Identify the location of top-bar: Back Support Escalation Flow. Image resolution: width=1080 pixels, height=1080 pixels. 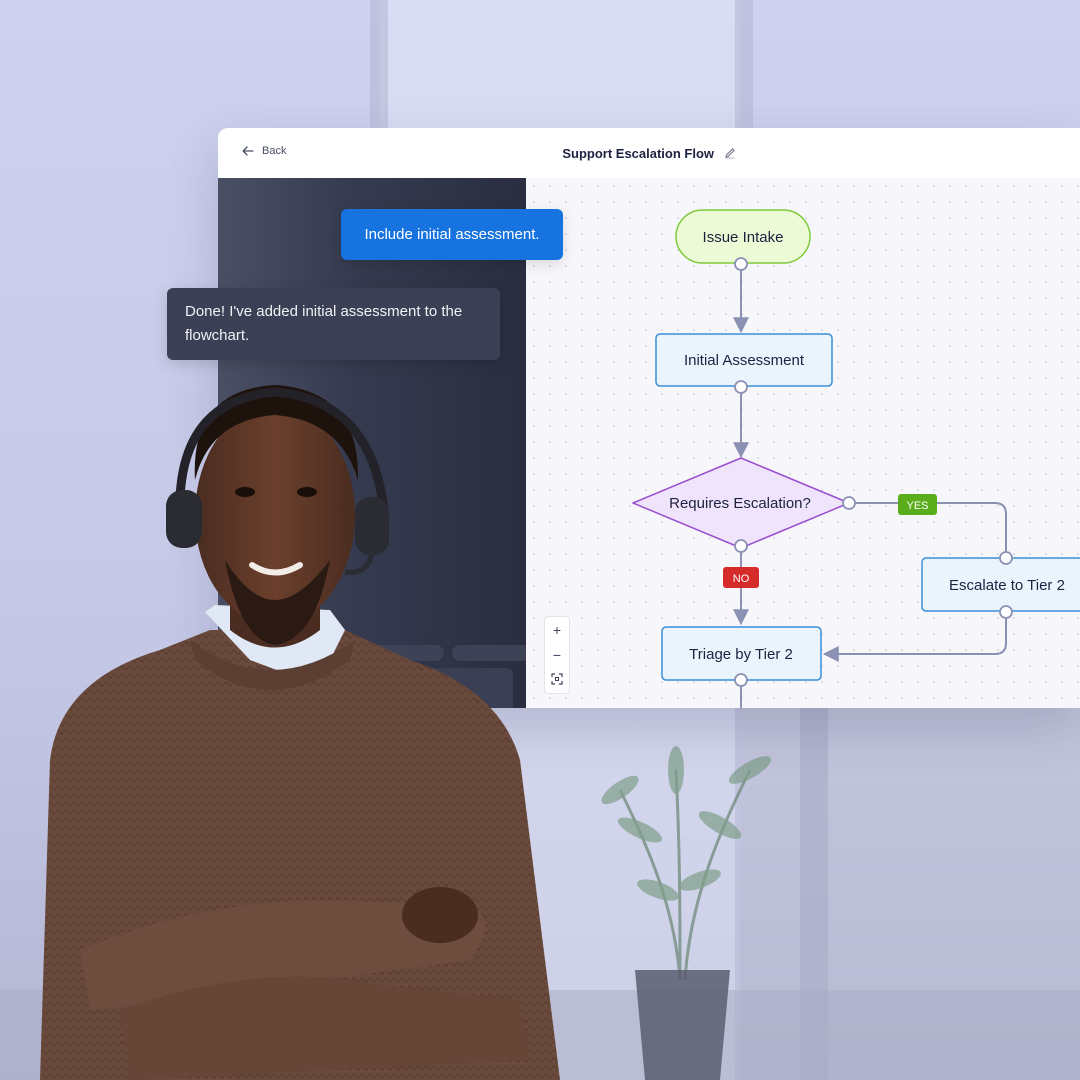
(649, 153).